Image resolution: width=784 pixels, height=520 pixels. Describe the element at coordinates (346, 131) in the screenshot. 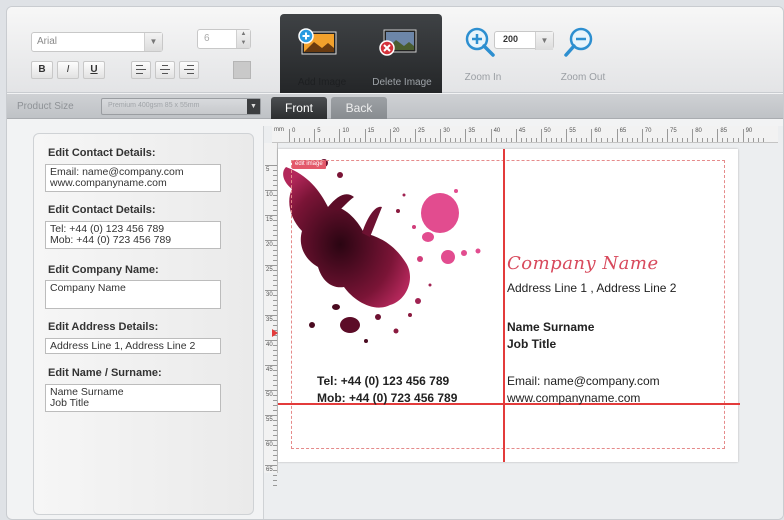

I see `ruler-label: 10` at that location.